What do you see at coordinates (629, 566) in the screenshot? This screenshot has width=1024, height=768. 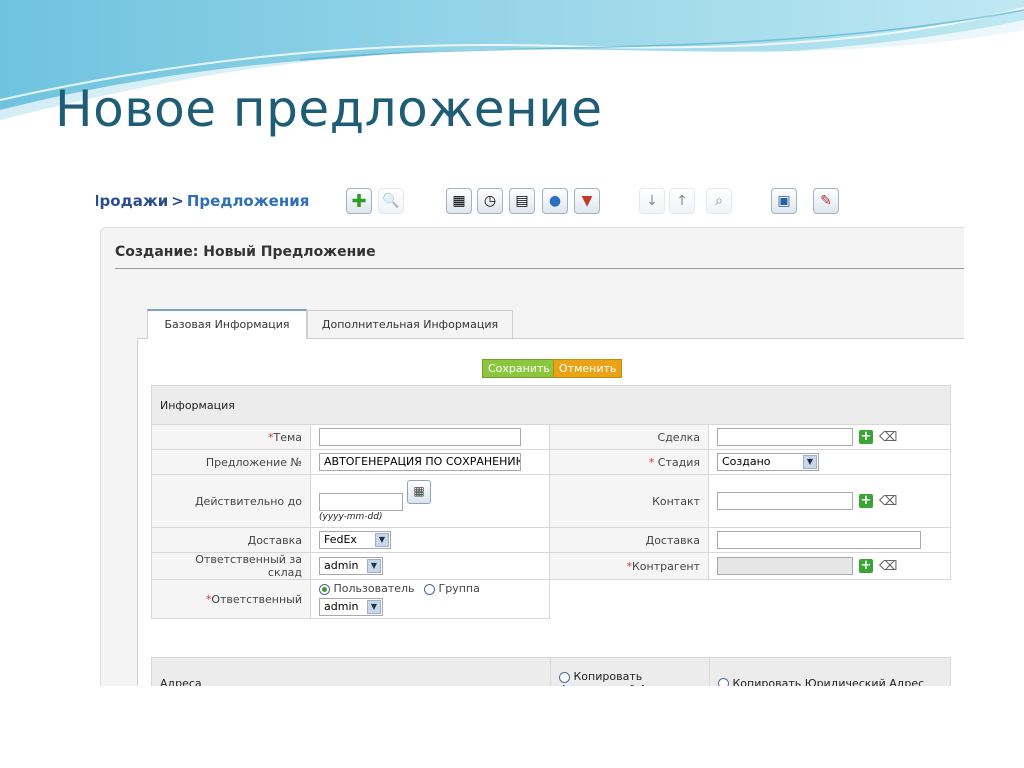 I see `account-label: *Контрагент` at bounding box center [629, 566].